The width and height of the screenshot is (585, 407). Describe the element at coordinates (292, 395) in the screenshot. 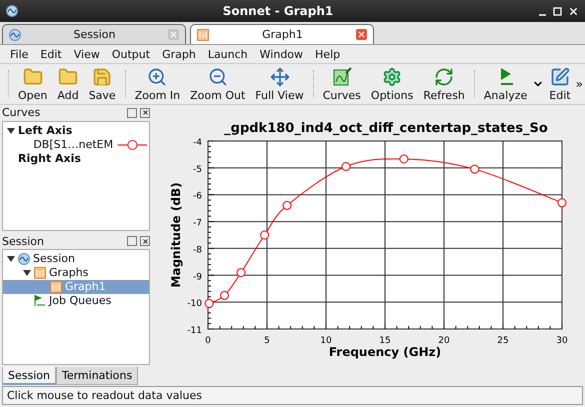

I see `status-bar: Click mouse to readout data values` at that location.